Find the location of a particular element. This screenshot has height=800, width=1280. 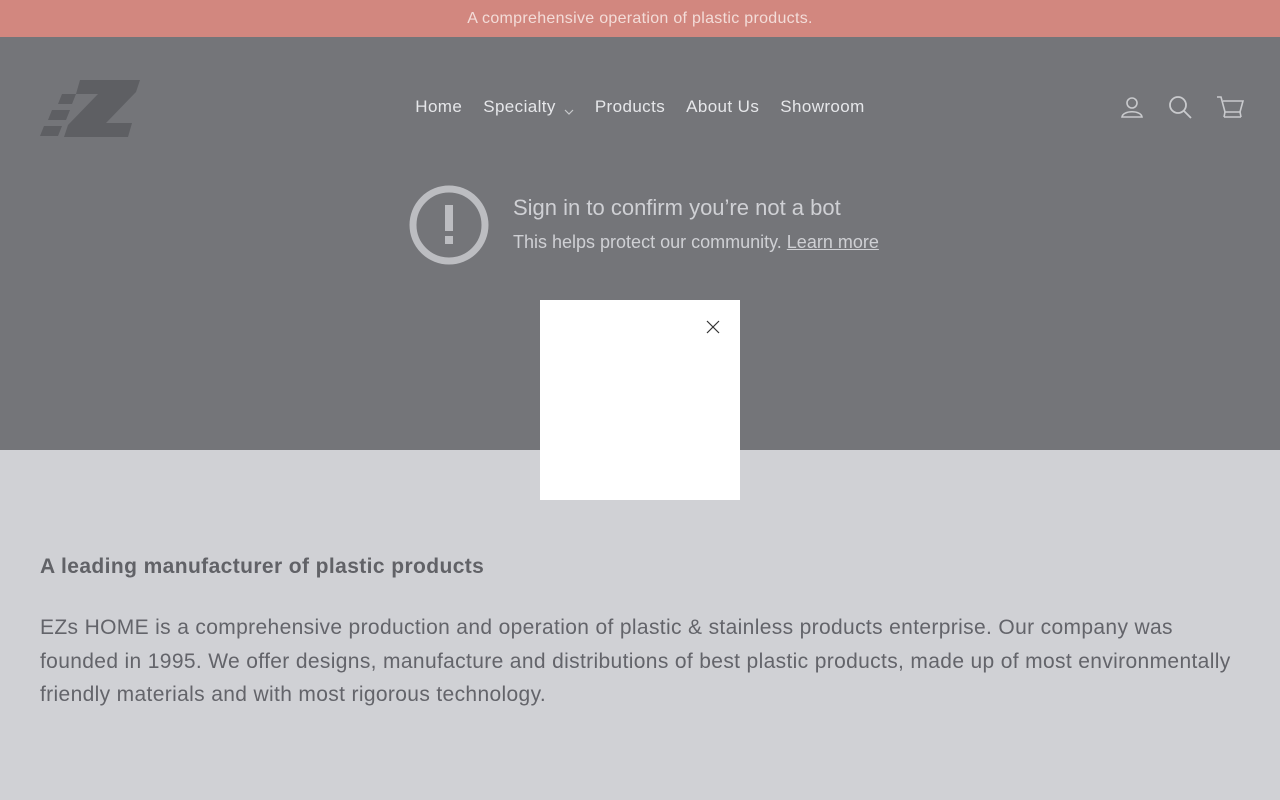

nav-label: Specialty is located at coordinates (519, 106).